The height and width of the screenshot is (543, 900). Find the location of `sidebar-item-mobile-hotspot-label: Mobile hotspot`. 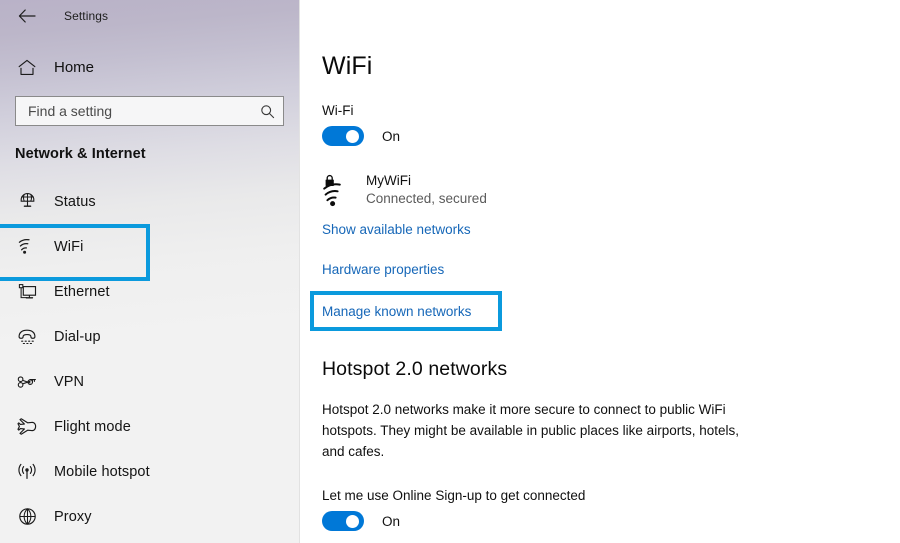

sidebar-item-mobile-hotspot-label: Mobile hotspot is located at coordinates (102, 471).